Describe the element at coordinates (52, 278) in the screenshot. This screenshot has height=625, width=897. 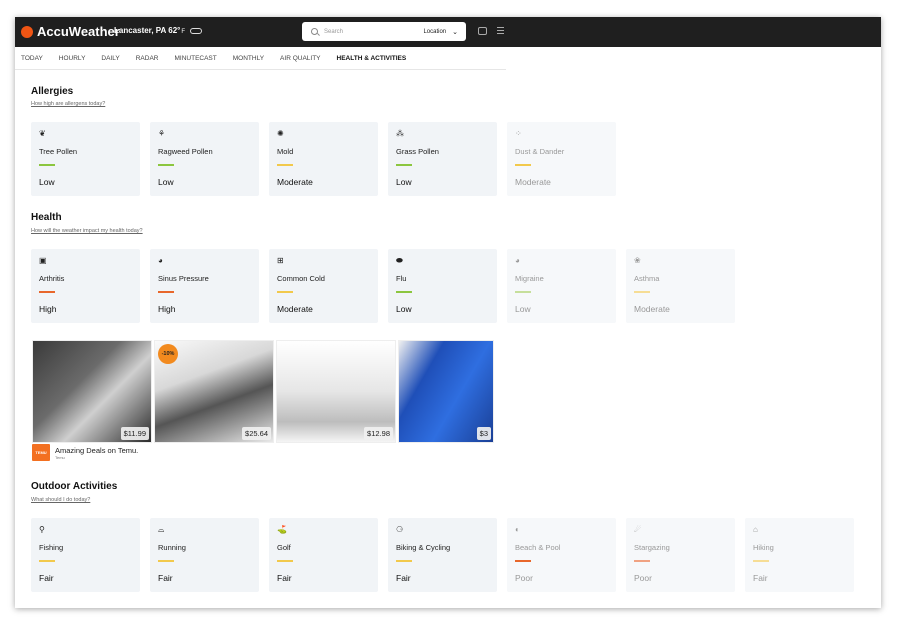
I see `card-name: Arthritis` at that location.